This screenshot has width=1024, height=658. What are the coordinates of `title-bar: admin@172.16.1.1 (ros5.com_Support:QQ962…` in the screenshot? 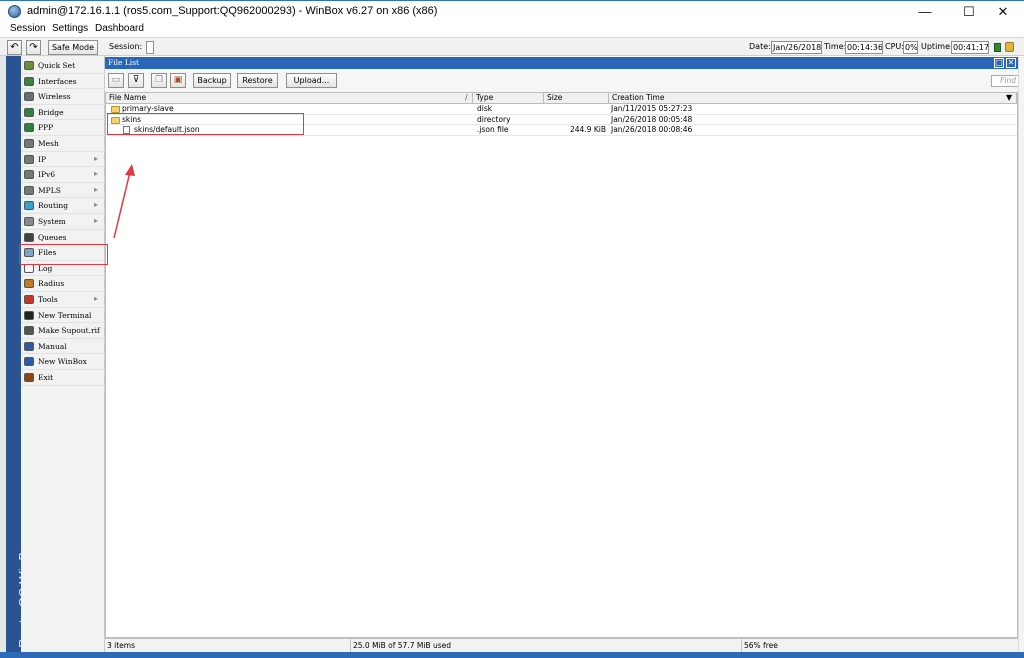 It's located at (512, 11).